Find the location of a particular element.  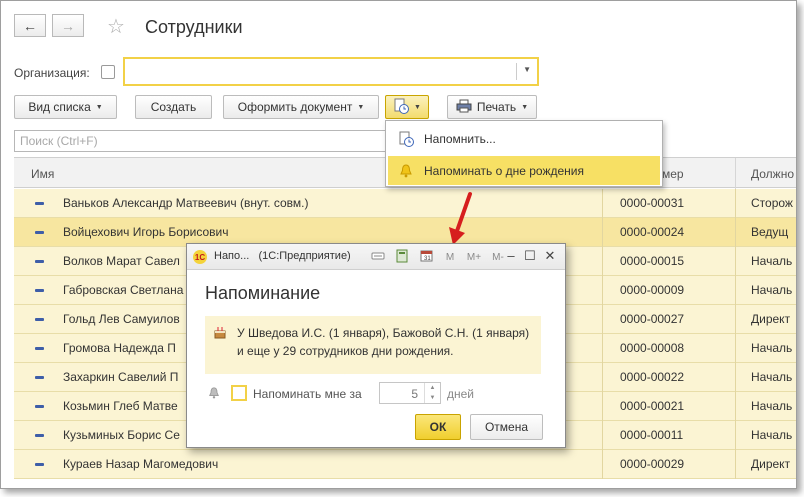

employee-name: Козьмин Глеб Матве is located at coordinates (120, 406).